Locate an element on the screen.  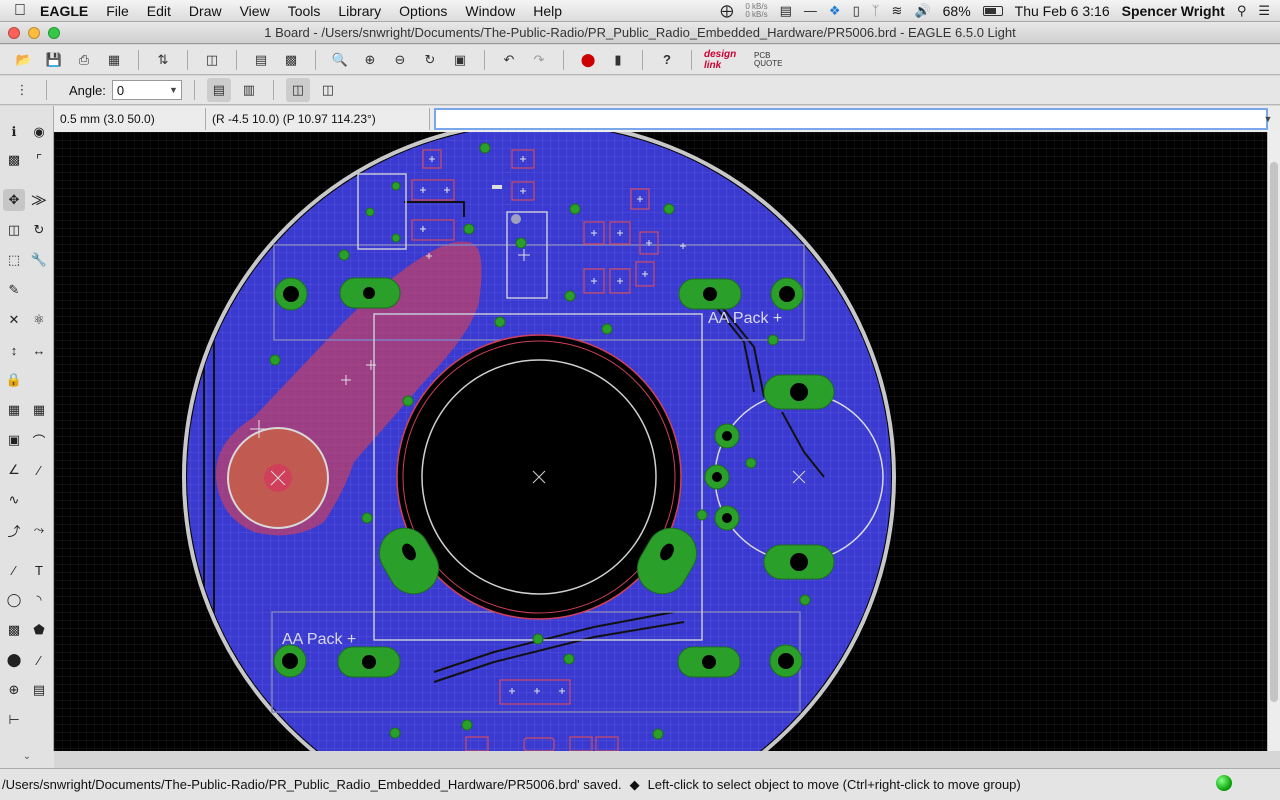
help-icon: ? is located at coordinates (667, 60).